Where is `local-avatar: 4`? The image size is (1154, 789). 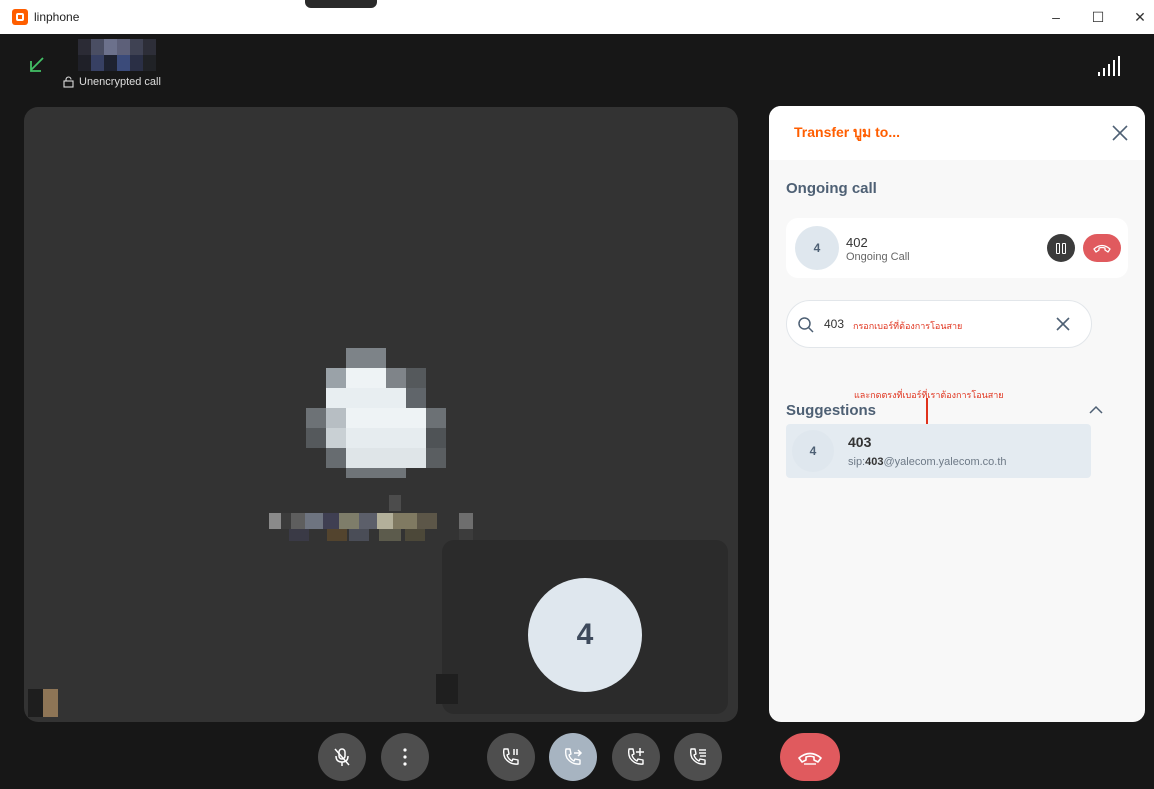
local-avatar: 4 is located at coordinates (585, 635).